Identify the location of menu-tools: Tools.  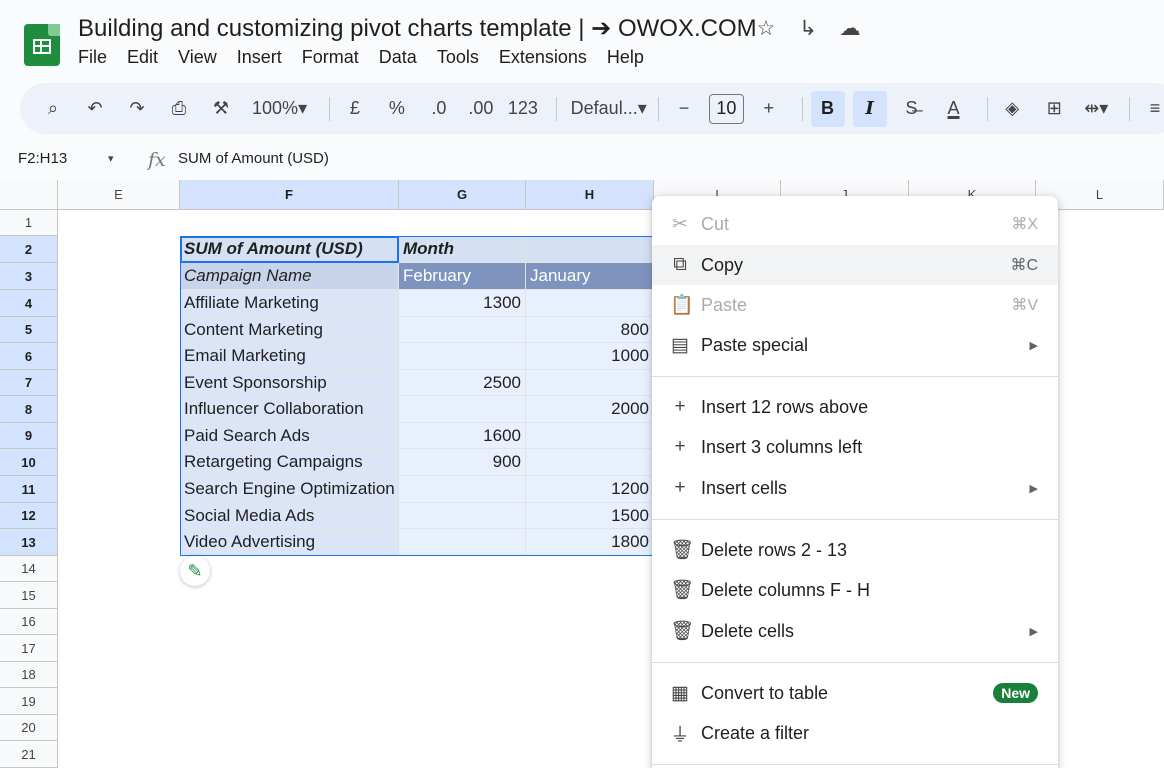
(458, 57).